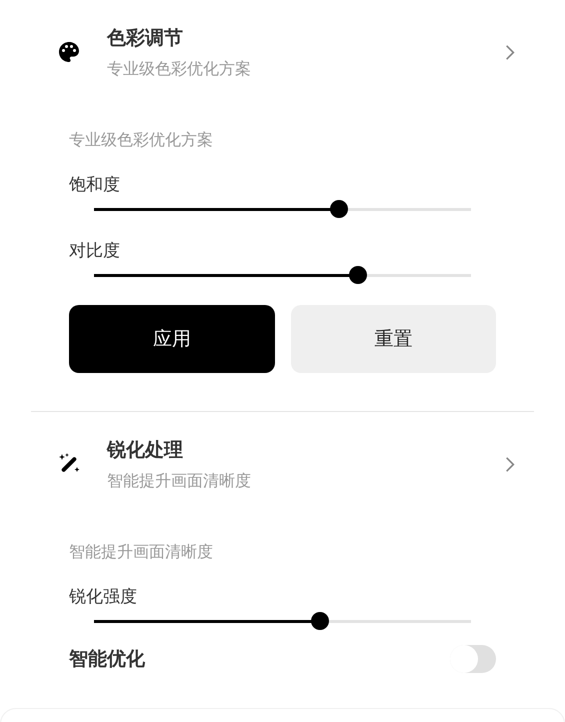 This screenshot has width=565, height=722. Describe the element at coordinates (103, 597) in the screenshot. I see `slider-label: 锐化强度` at that location.